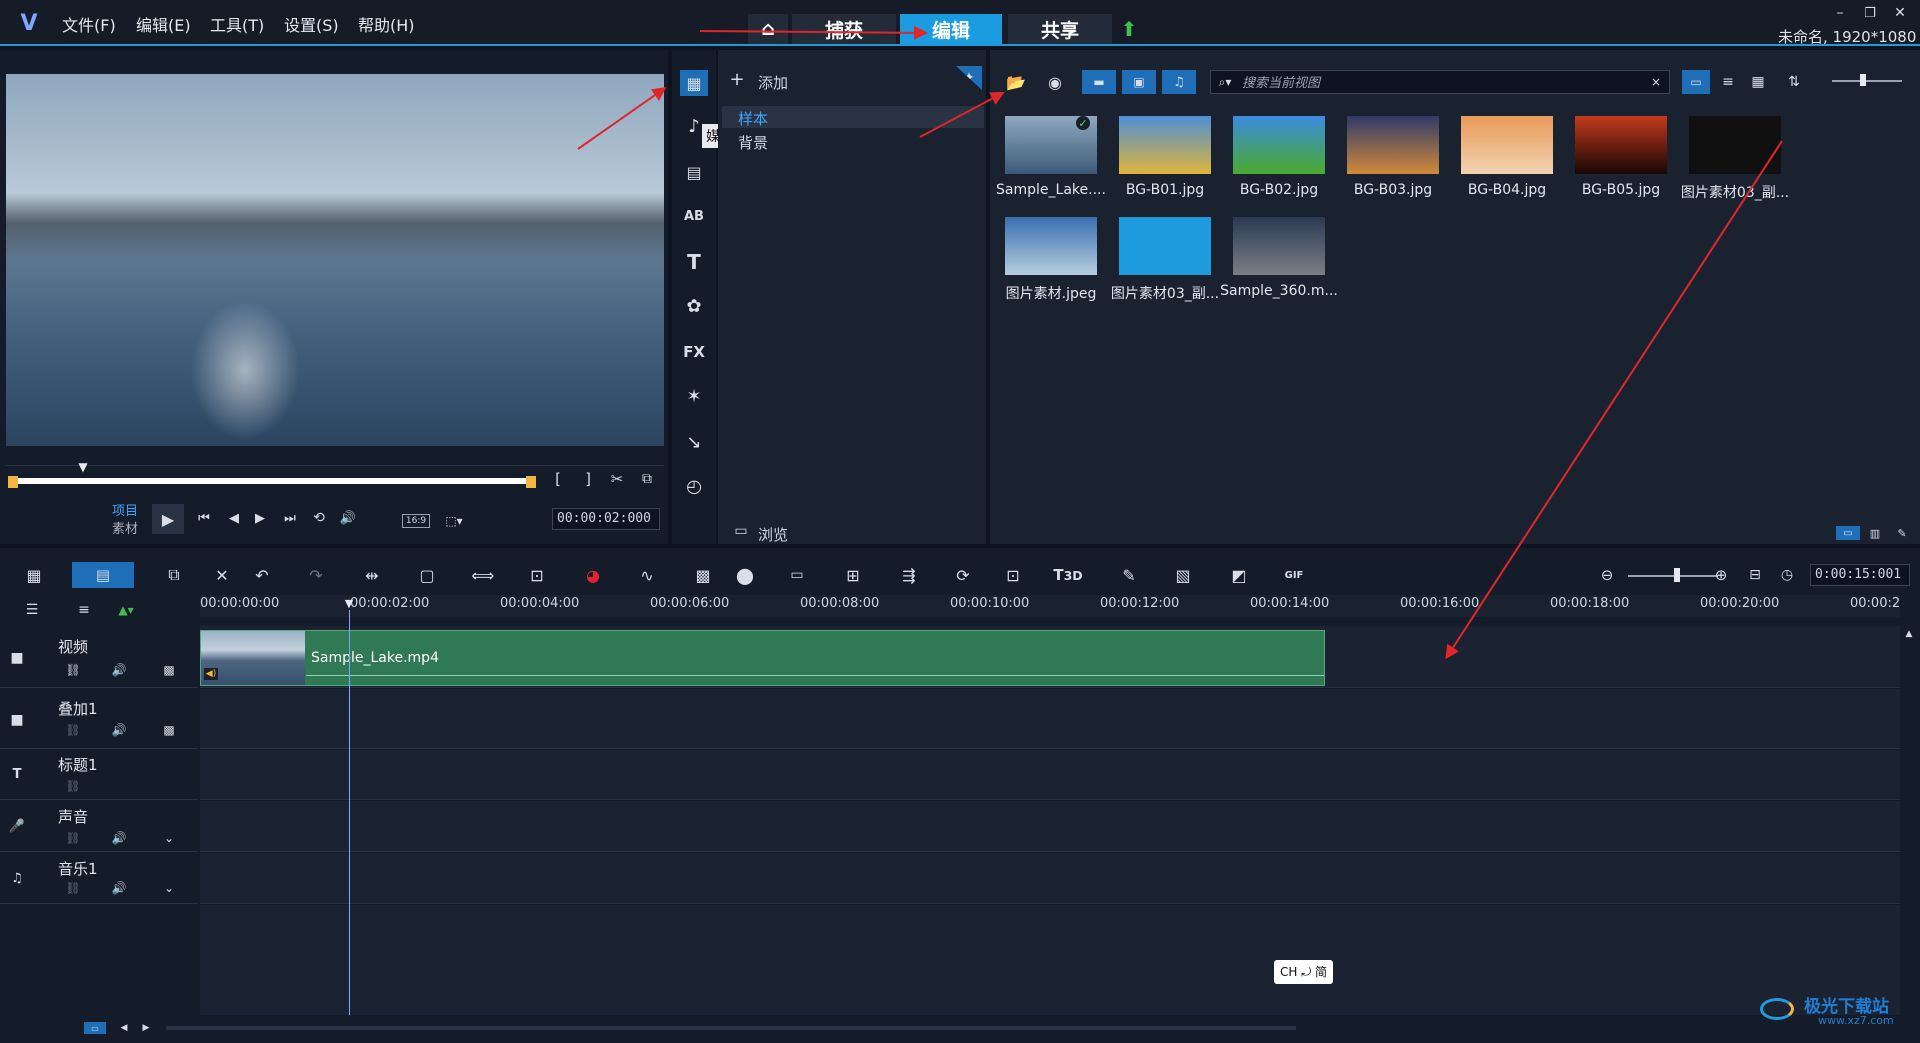 This screenshot has height=1043, width=1920. What do you see at coordinates (124, 1028) in the screenshot?
I see `scroll-left-icon: ◀` at bounding box center [124, 1028].